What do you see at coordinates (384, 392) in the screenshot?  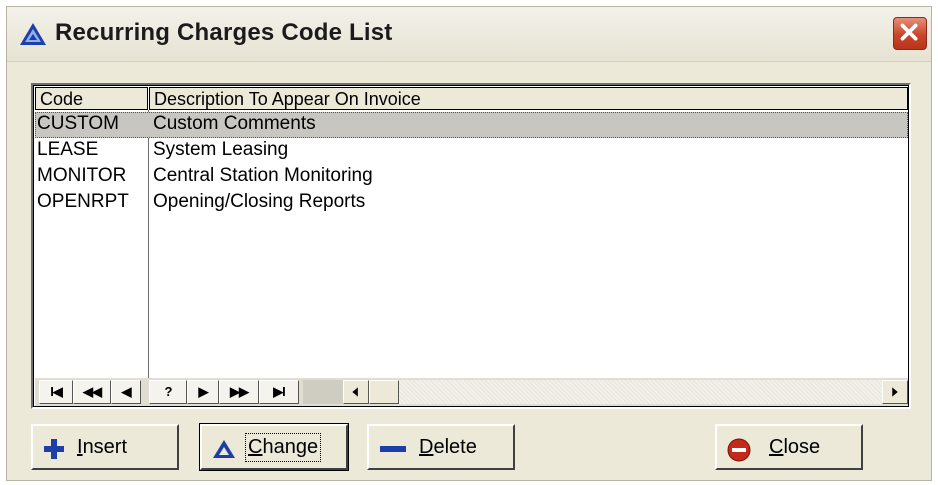 I see `scroll-thumb` at bounding box center [384, 392].